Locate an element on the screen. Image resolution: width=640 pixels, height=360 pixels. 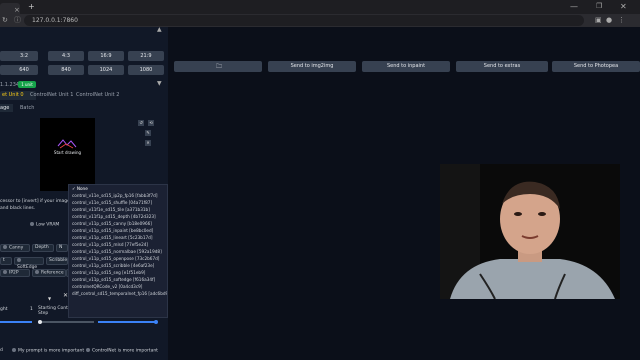
browser-menu-icon: ⋮ is located at coordinates (621, 20).